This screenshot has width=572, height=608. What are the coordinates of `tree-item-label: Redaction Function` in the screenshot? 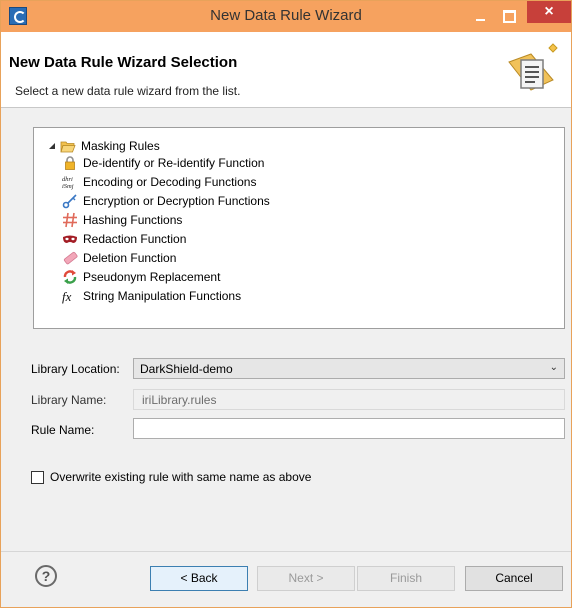 It's located at (135, 238).